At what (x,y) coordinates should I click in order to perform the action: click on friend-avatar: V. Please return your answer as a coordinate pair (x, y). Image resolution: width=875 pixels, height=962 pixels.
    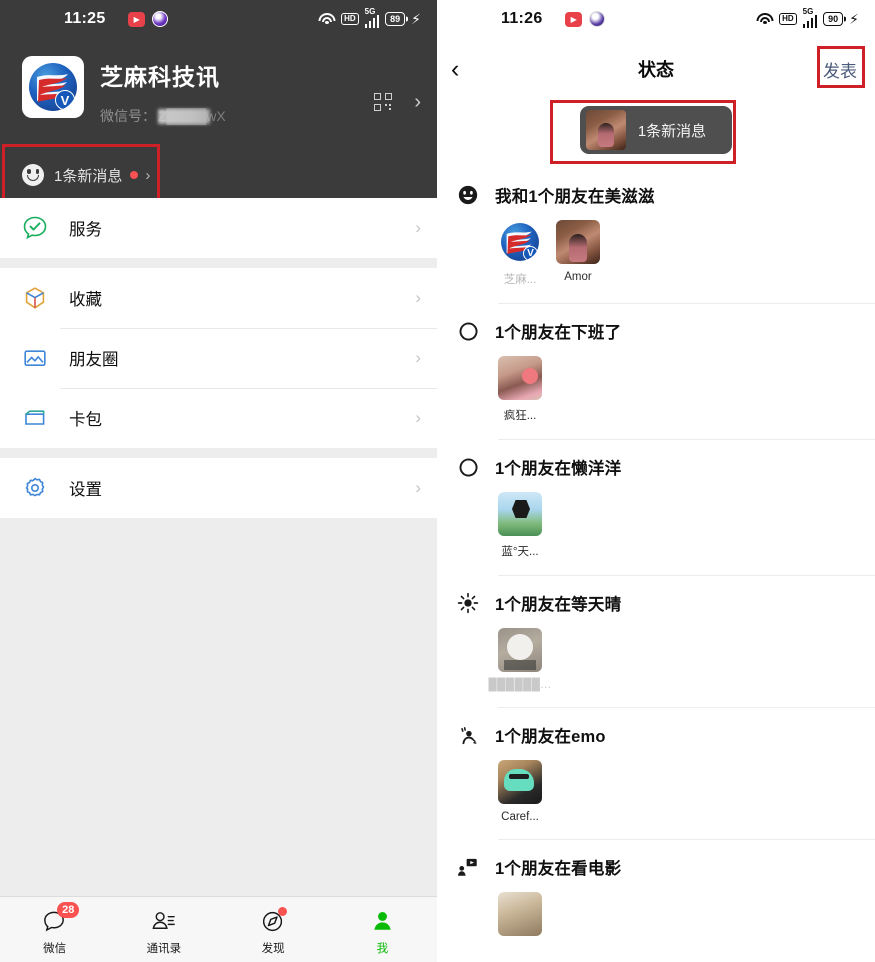
    Looking at the image, I should click on (520, 242).